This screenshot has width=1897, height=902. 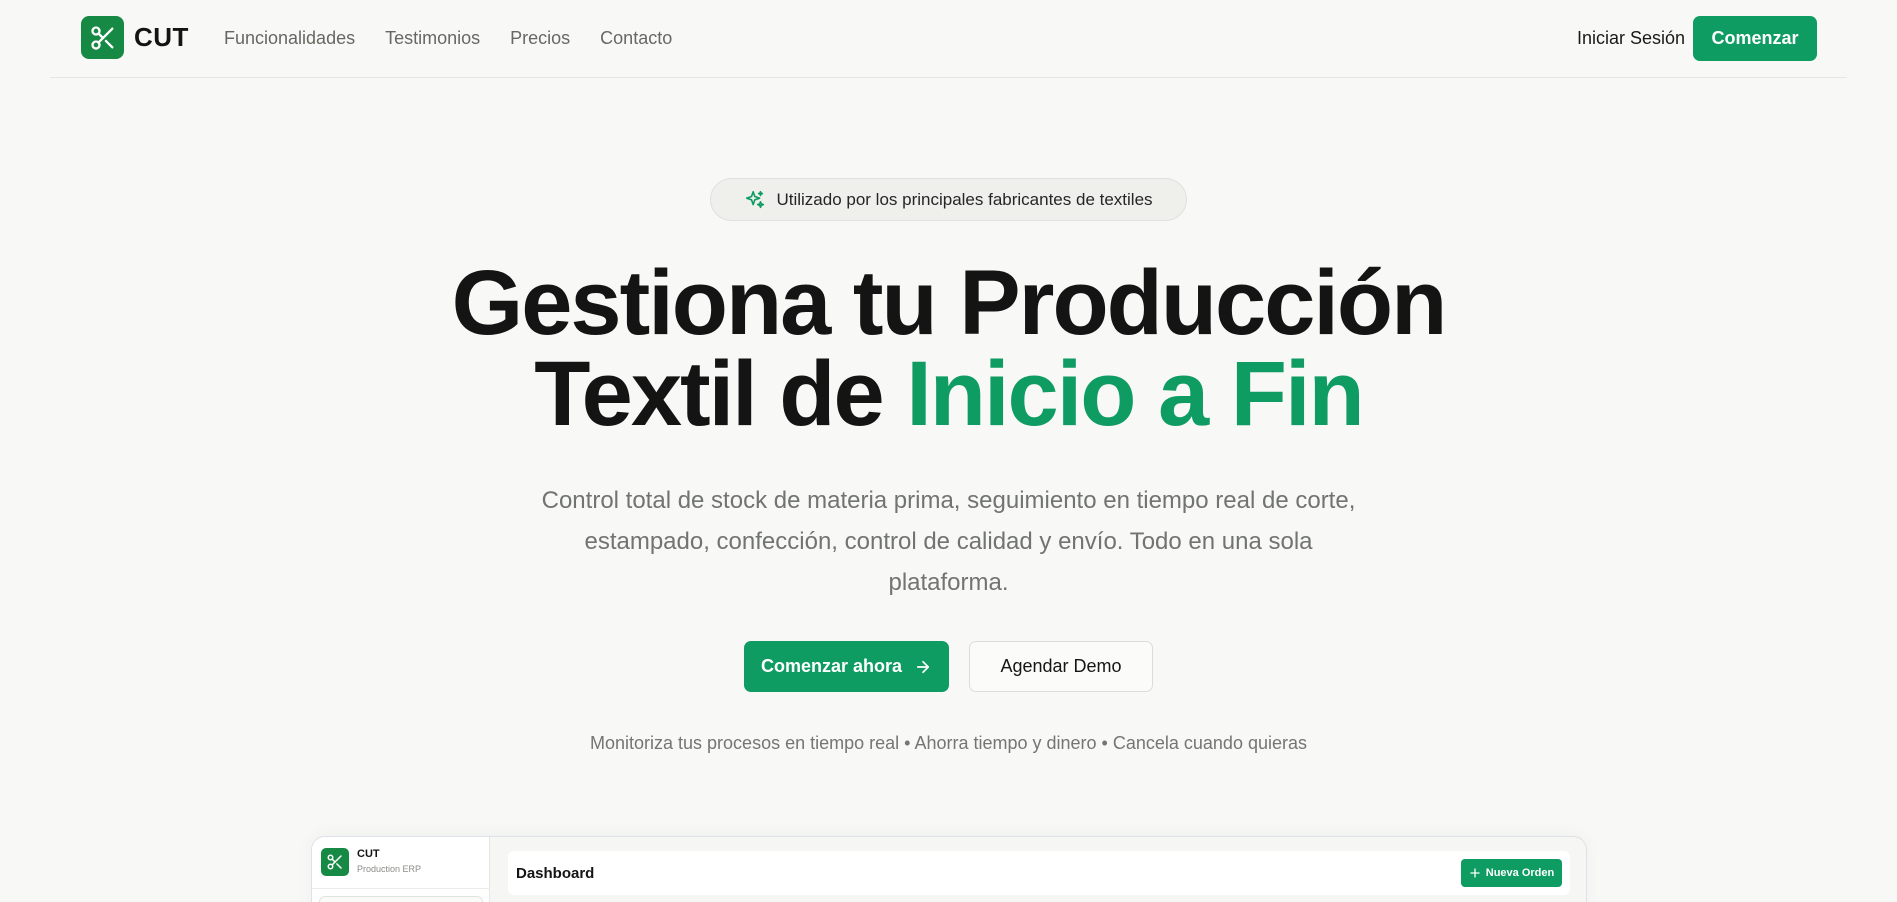 What do you see at coordinates (1475, 873) in the screenshot?
I see `plus-icon` at bounding box center [1475, 873].